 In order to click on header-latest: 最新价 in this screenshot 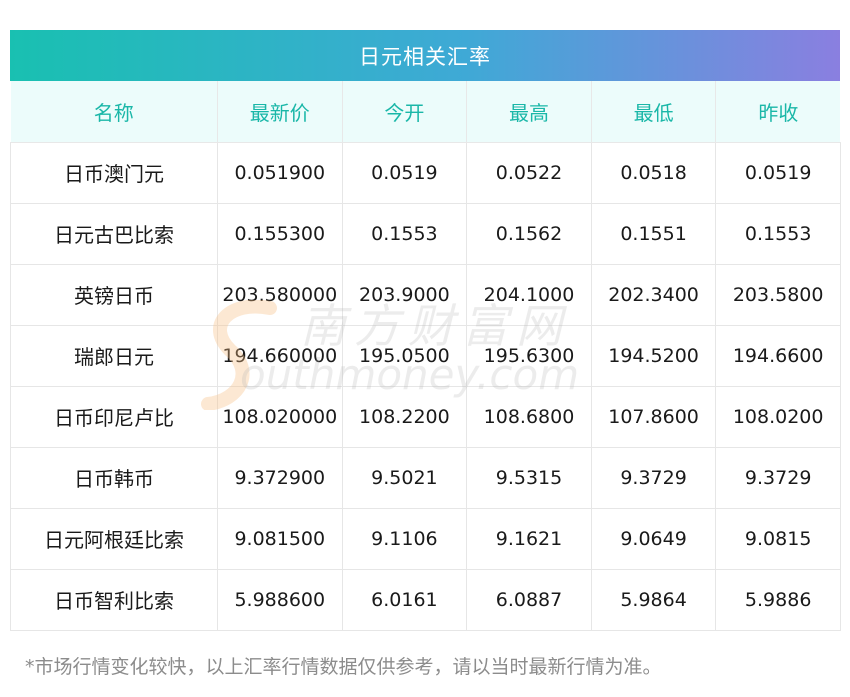, I will do `click(280, 112)`.